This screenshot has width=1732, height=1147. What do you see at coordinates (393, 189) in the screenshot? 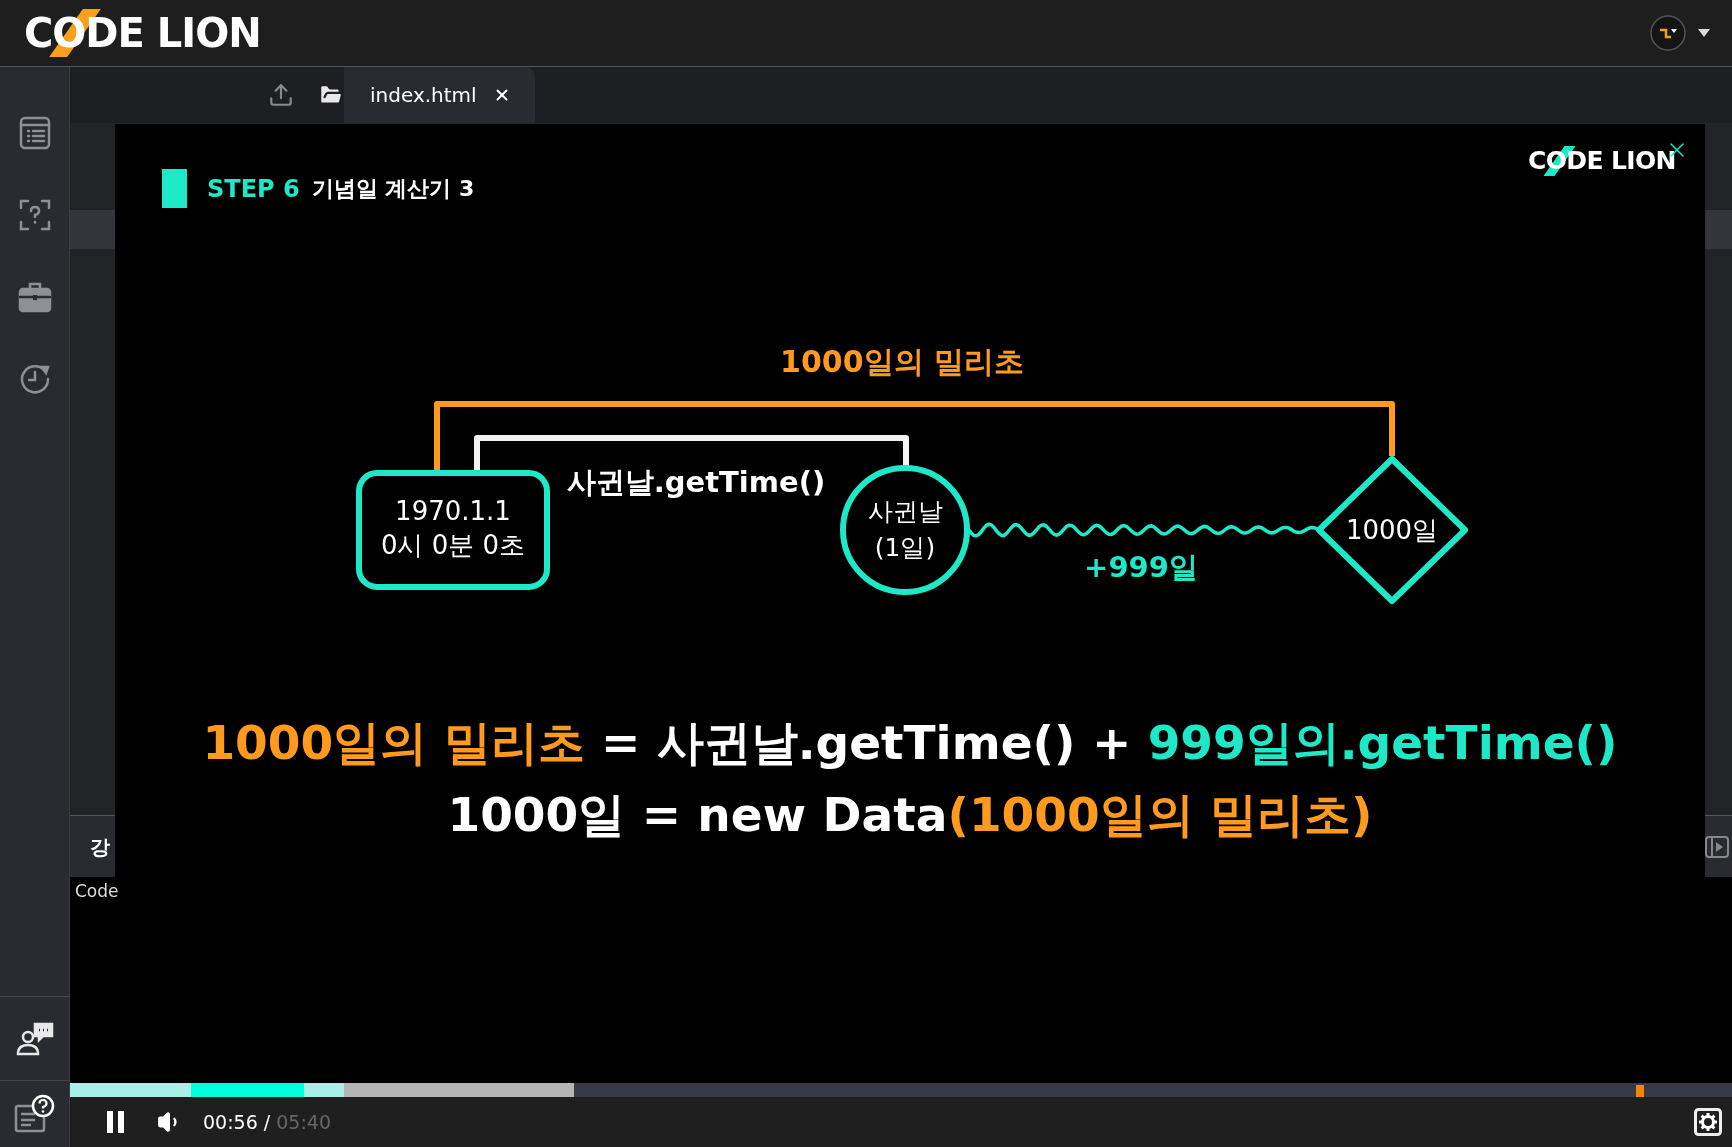
I see `slide-title: 기념일 계산기 3` at bounding box center [393, 189].